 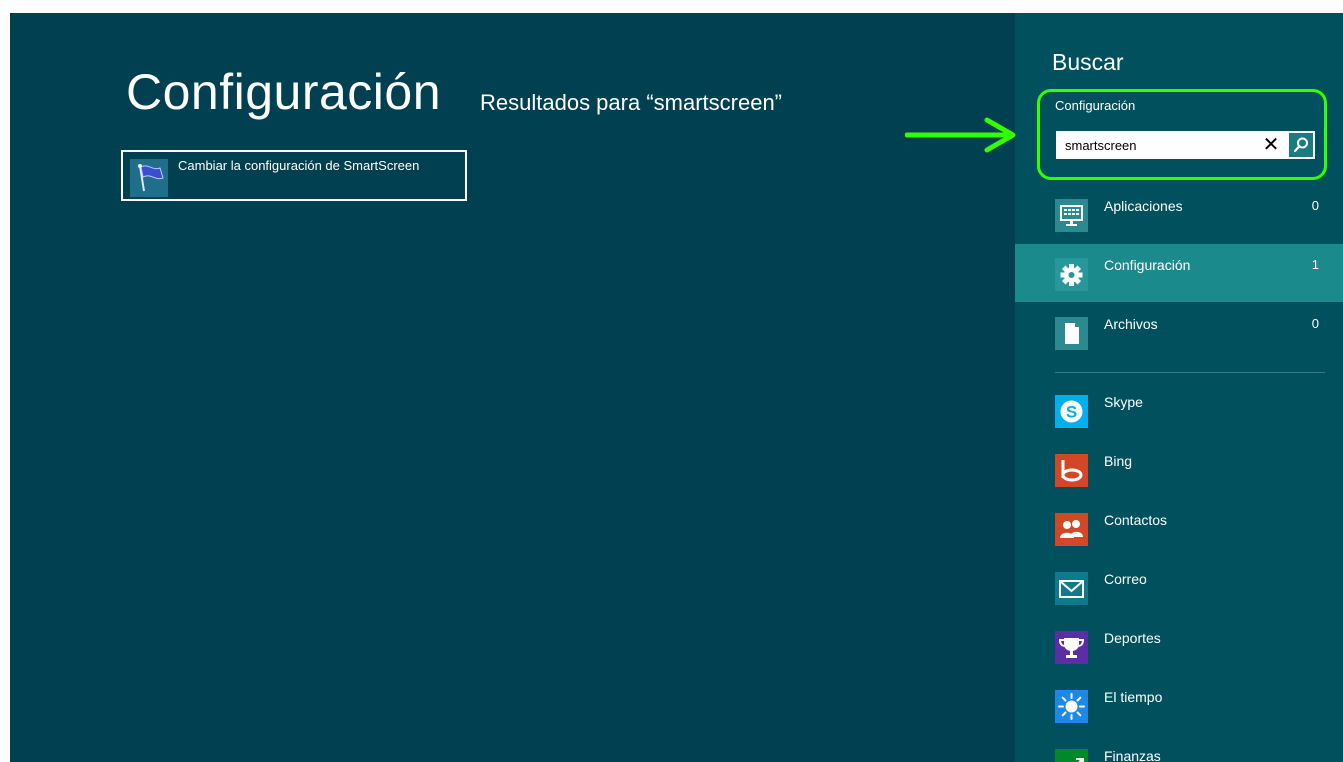 I want to click on apps-keyboard-icon, so click(x=1071, y=215).